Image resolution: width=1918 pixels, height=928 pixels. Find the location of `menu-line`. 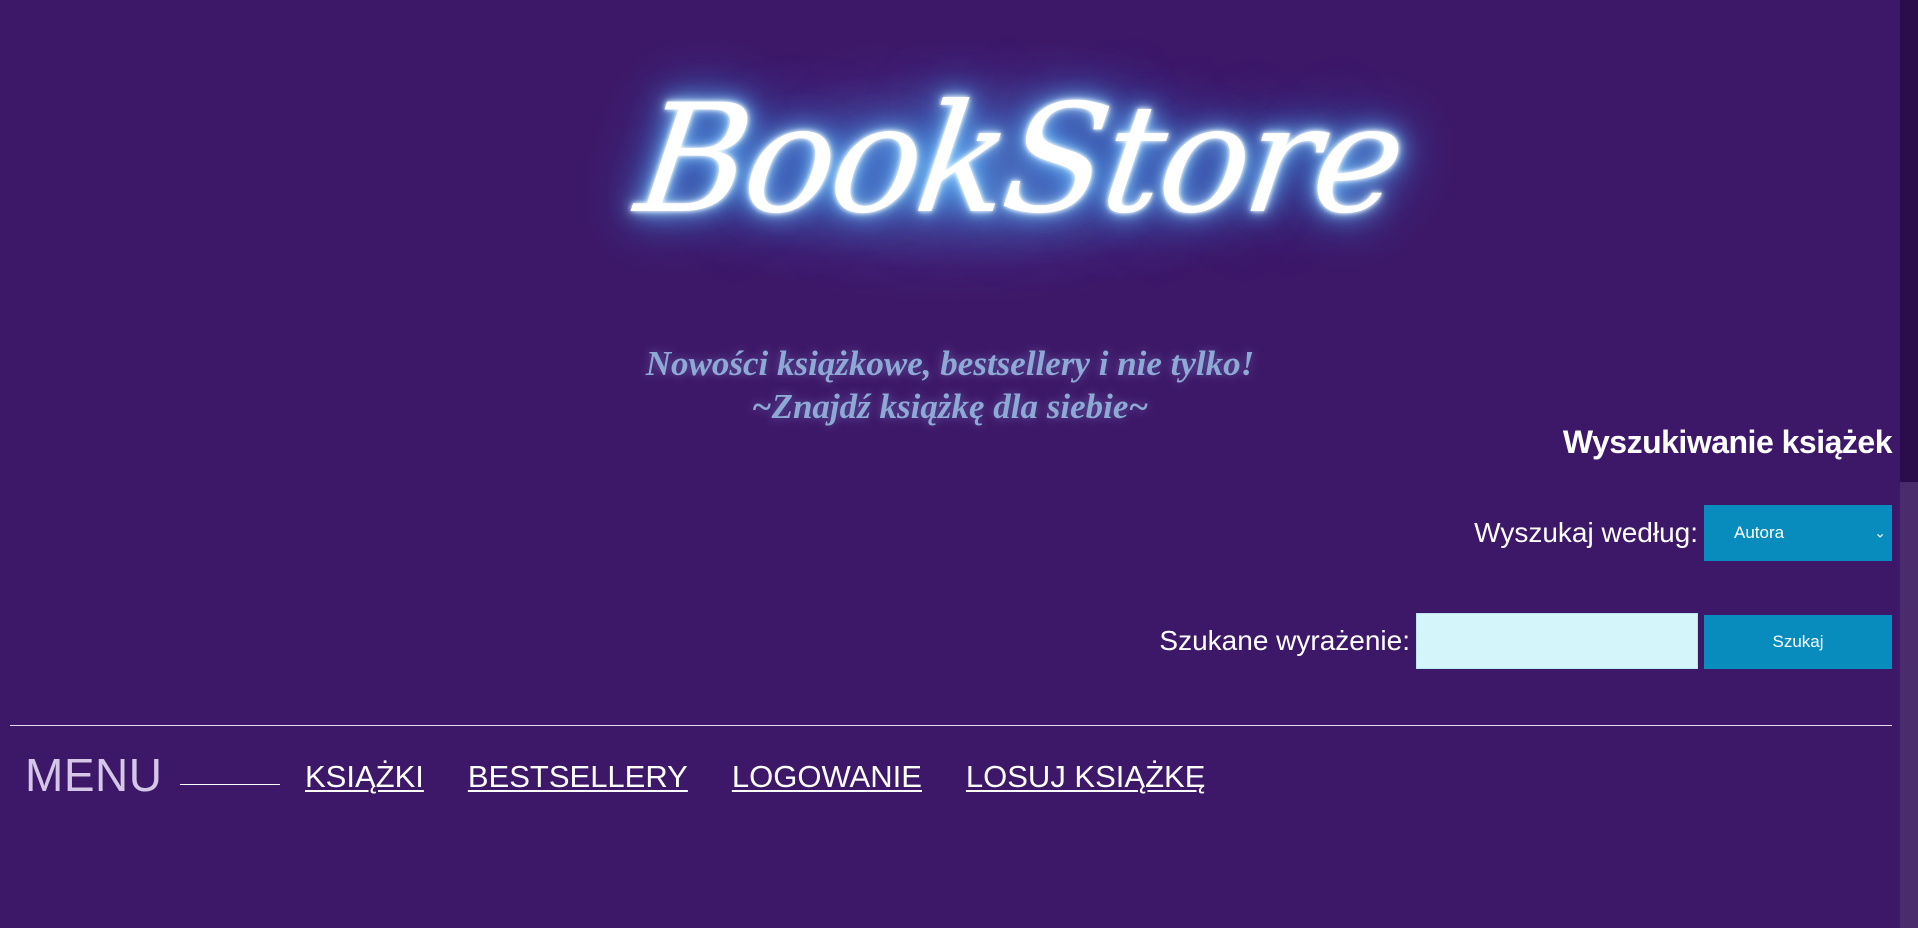

menu-line is located at coordinates (230, 784).